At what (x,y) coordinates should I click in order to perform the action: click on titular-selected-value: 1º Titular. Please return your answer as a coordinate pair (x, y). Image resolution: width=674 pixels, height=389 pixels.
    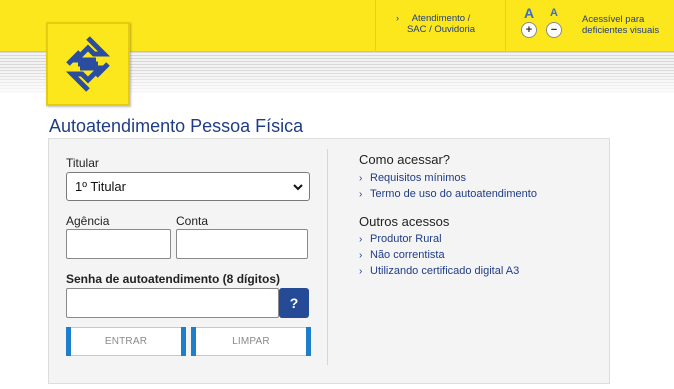
    Looking at the image, I should click on (100, 186).